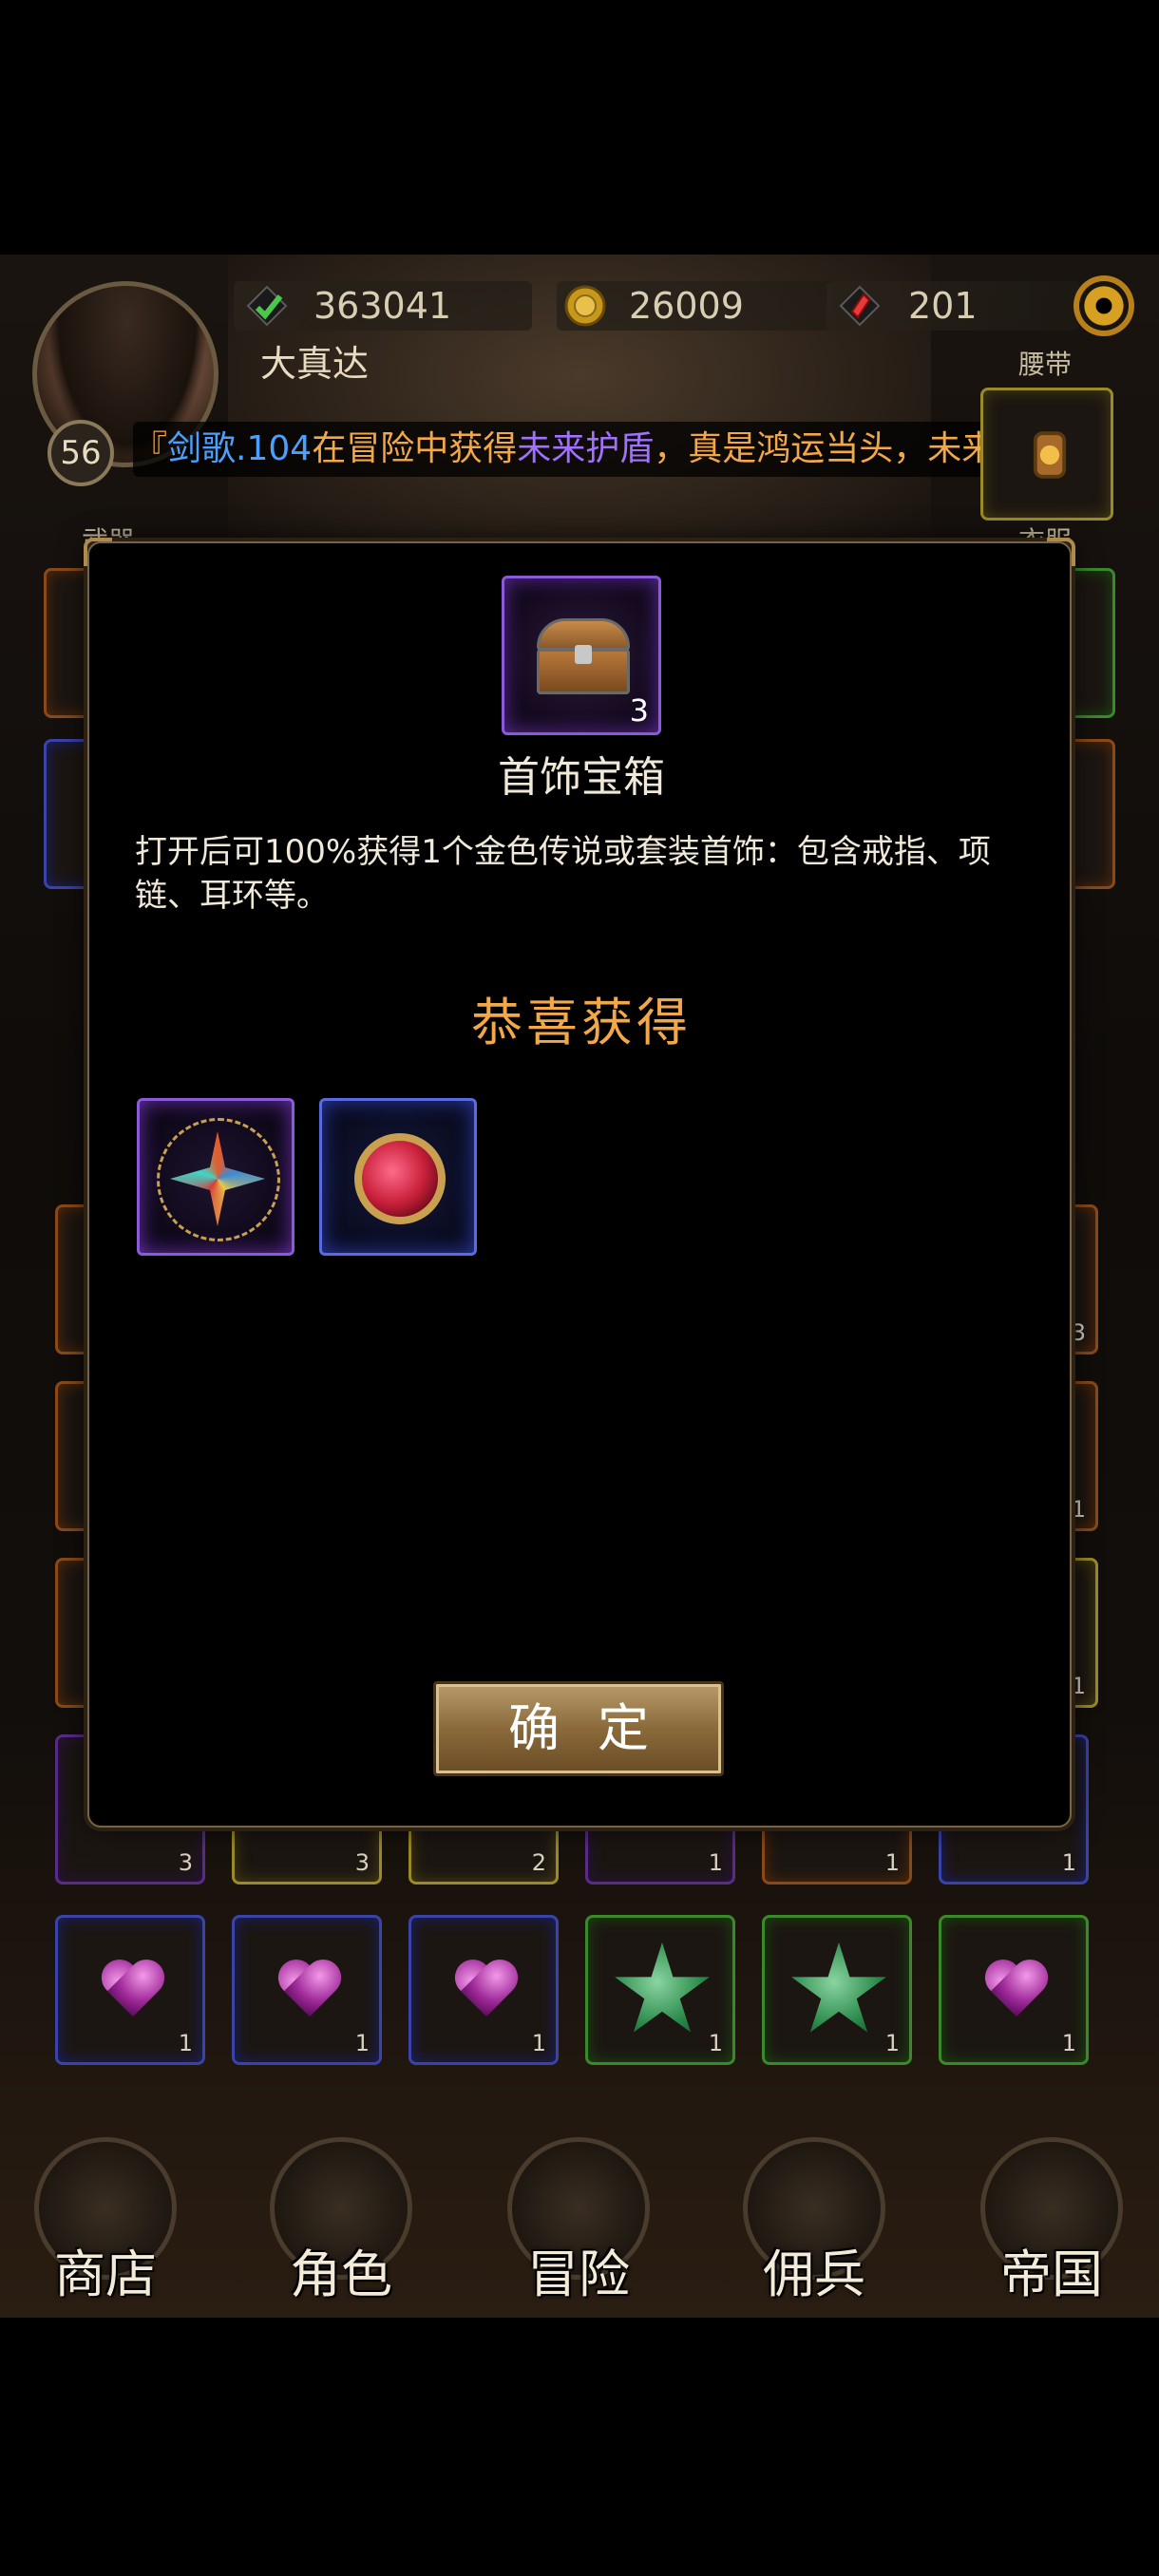  I want to click on power-resource: 363041, so click(383, 306).